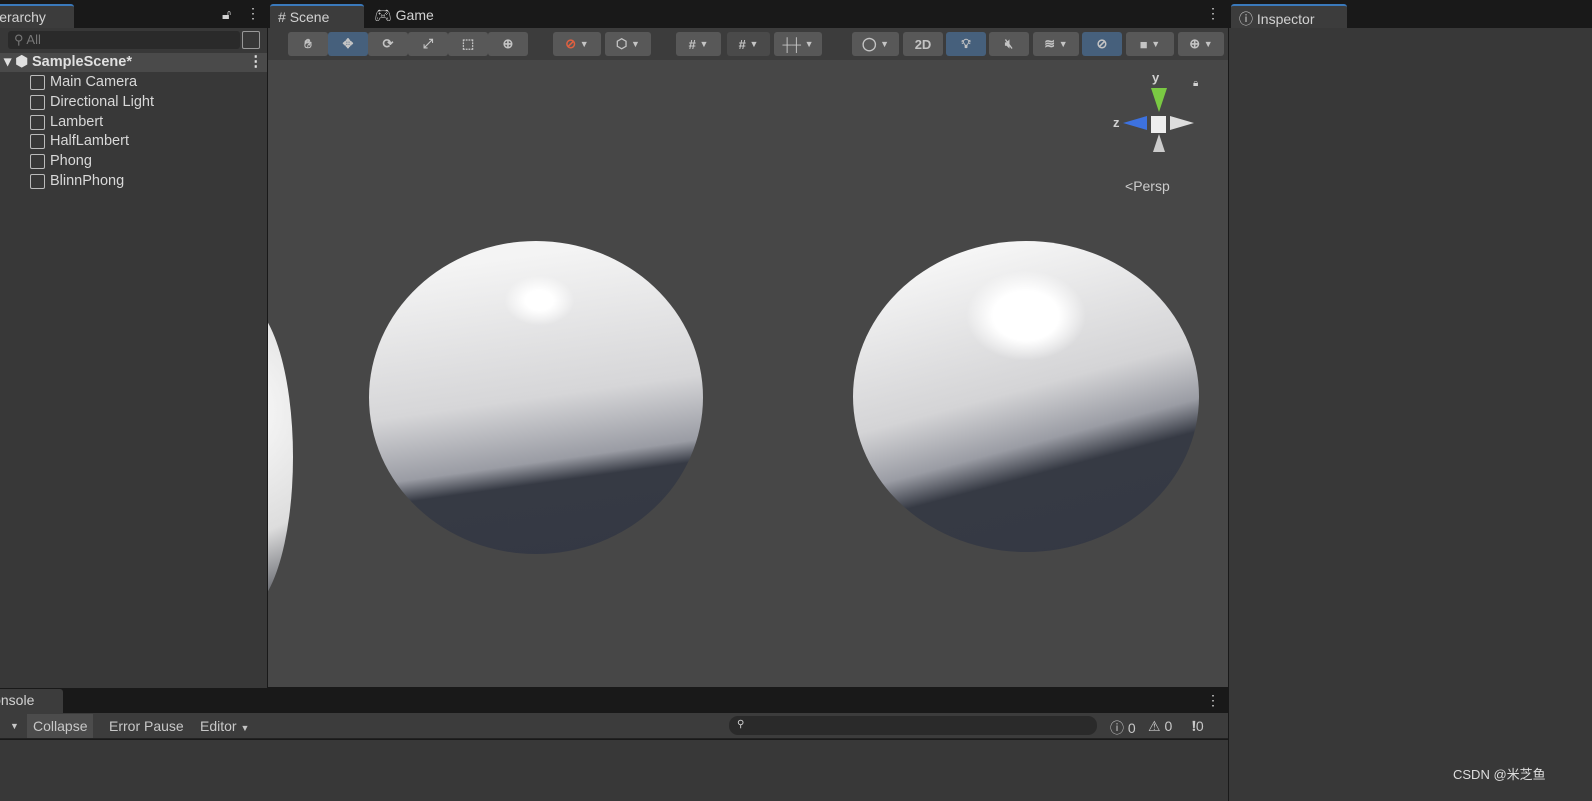 The width and height of the screenshot is (1592, 801). I want to click on list-item: Lambert, so click(66, 122).